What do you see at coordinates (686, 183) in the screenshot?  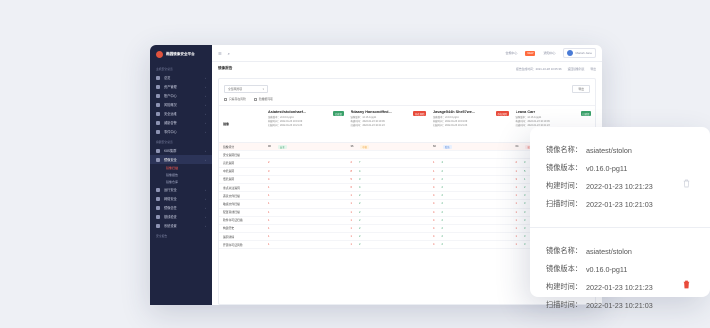 I see `trash-icon` at bounding box center [686, 183].